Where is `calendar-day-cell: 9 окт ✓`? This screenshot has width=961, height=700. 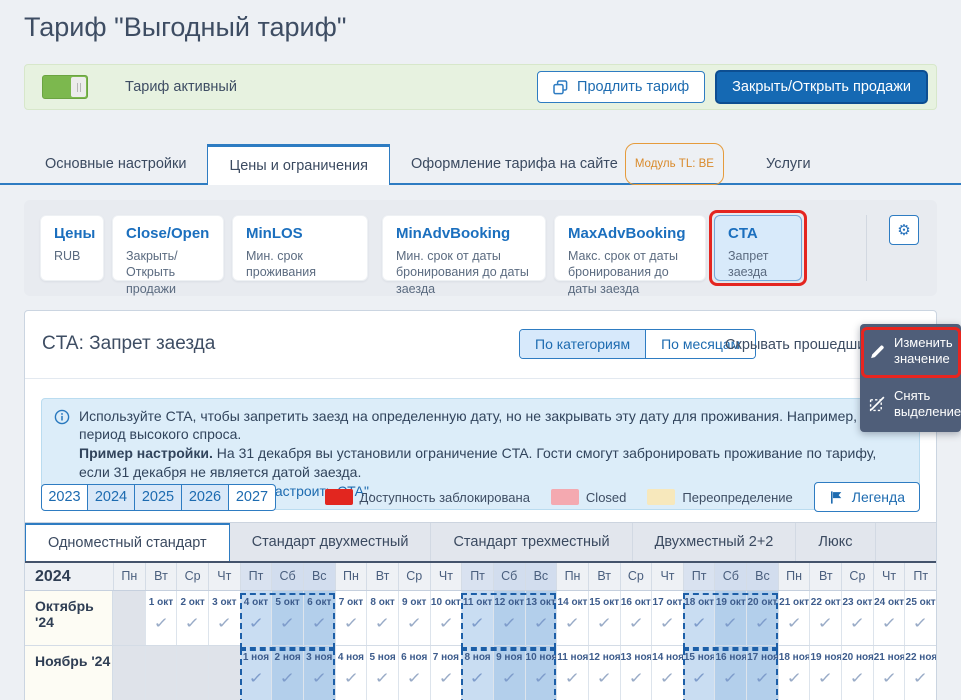
calendar-day-cell: 9 окт ✓ is located at coordinates (413, 618).